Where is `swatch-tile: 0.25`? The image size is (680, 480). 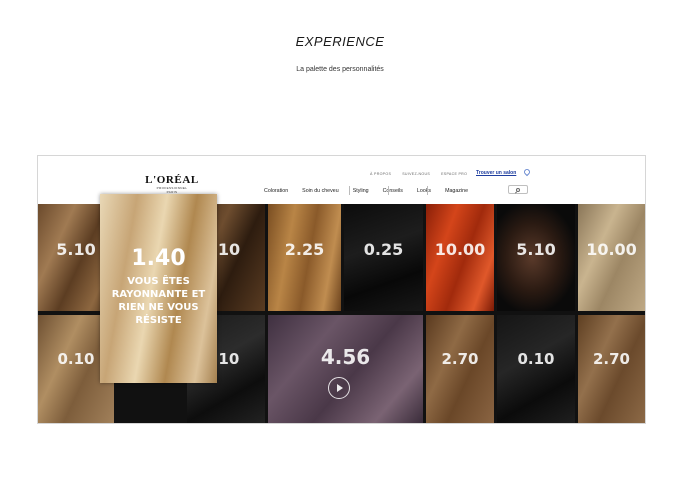 swatch-tile: 0.25 is located at coordinates (383, 257).